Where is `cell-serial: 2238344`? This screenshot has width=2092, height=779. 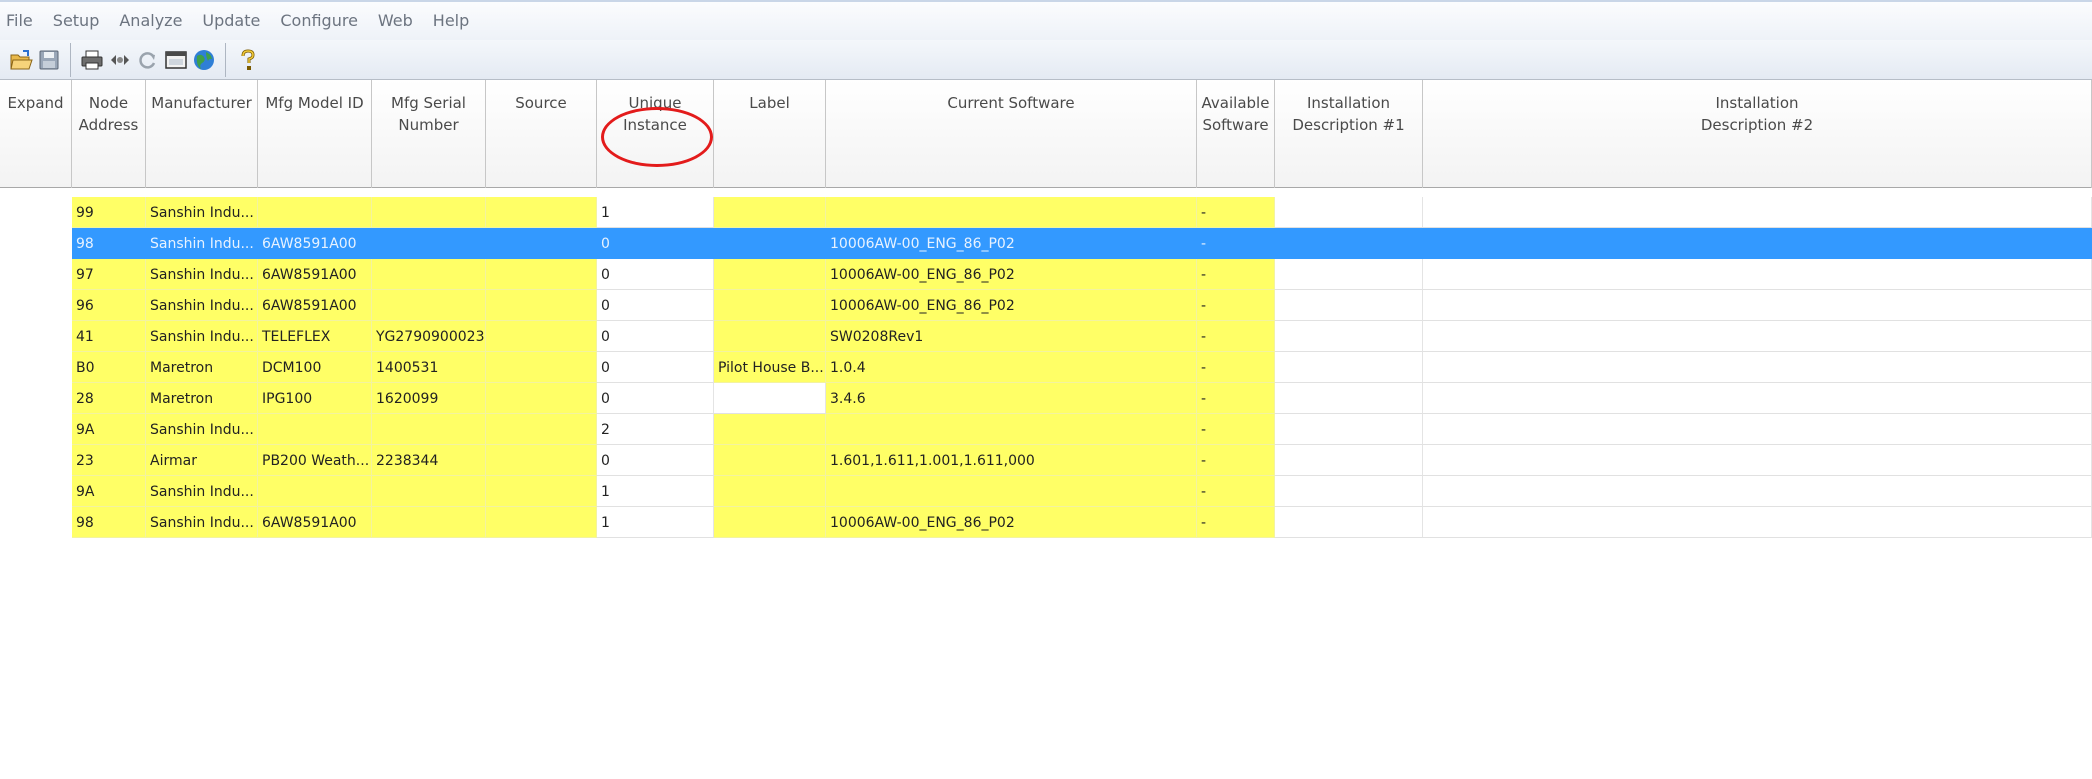
cell-serial: 2238344 is located at coordinates (429, 460).